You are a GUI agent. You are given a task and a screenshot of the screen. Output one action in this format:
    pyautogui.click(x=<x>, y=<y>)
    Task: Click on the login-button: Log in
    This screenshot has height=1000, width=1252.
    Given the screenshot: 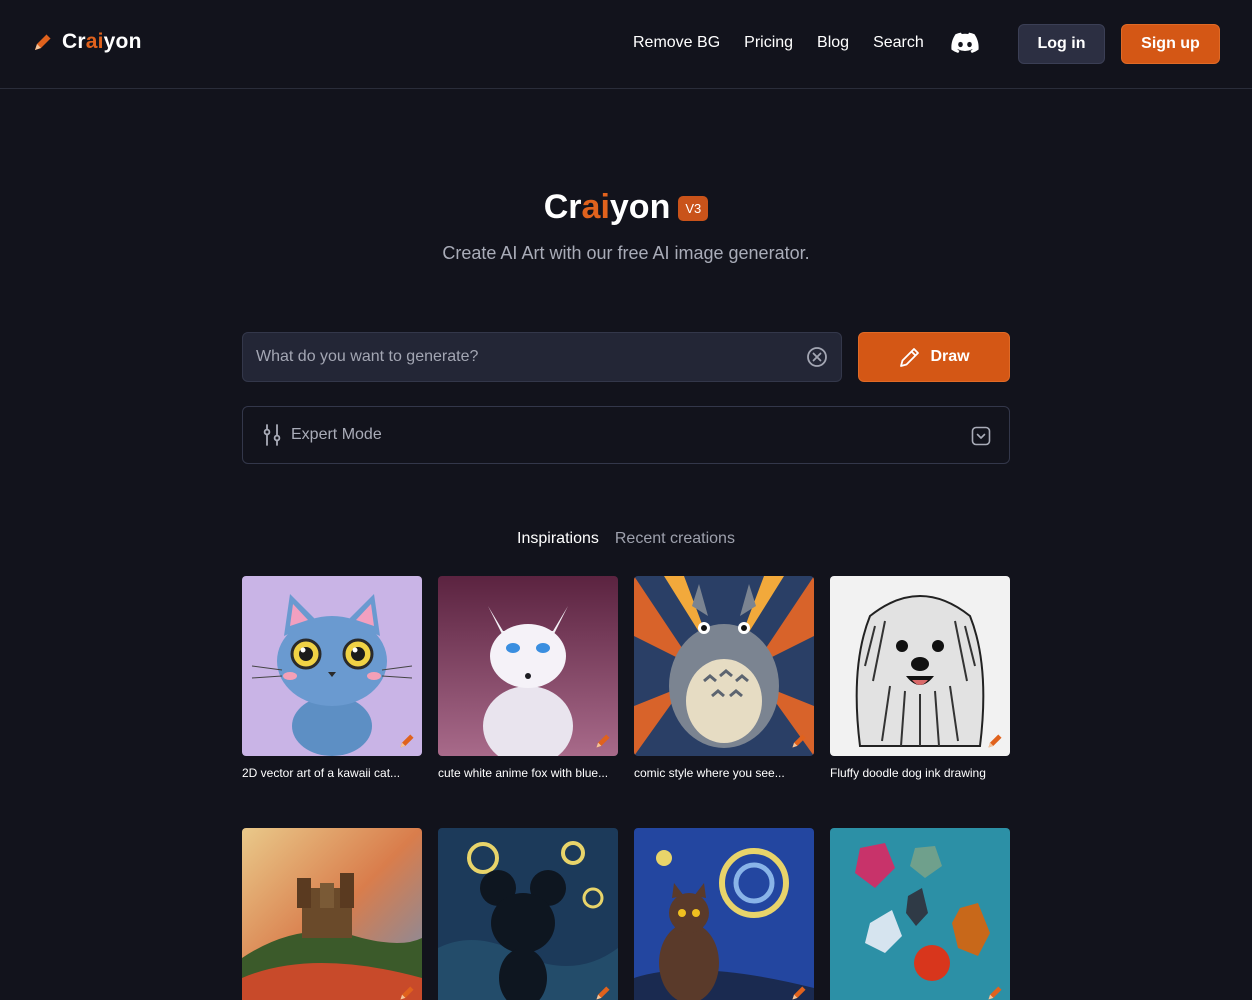 What is the action you would take?
    pyautogui.click(x=1061, y=44)
    